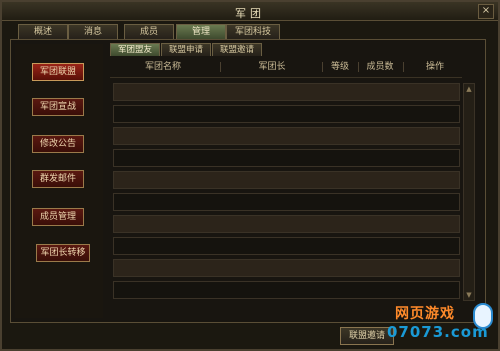  What do you see at coordinates (58, 107) in the screenshot?
I see `sidebar-button-declare-war: 军团宣战` at bounding box center [58, 107].